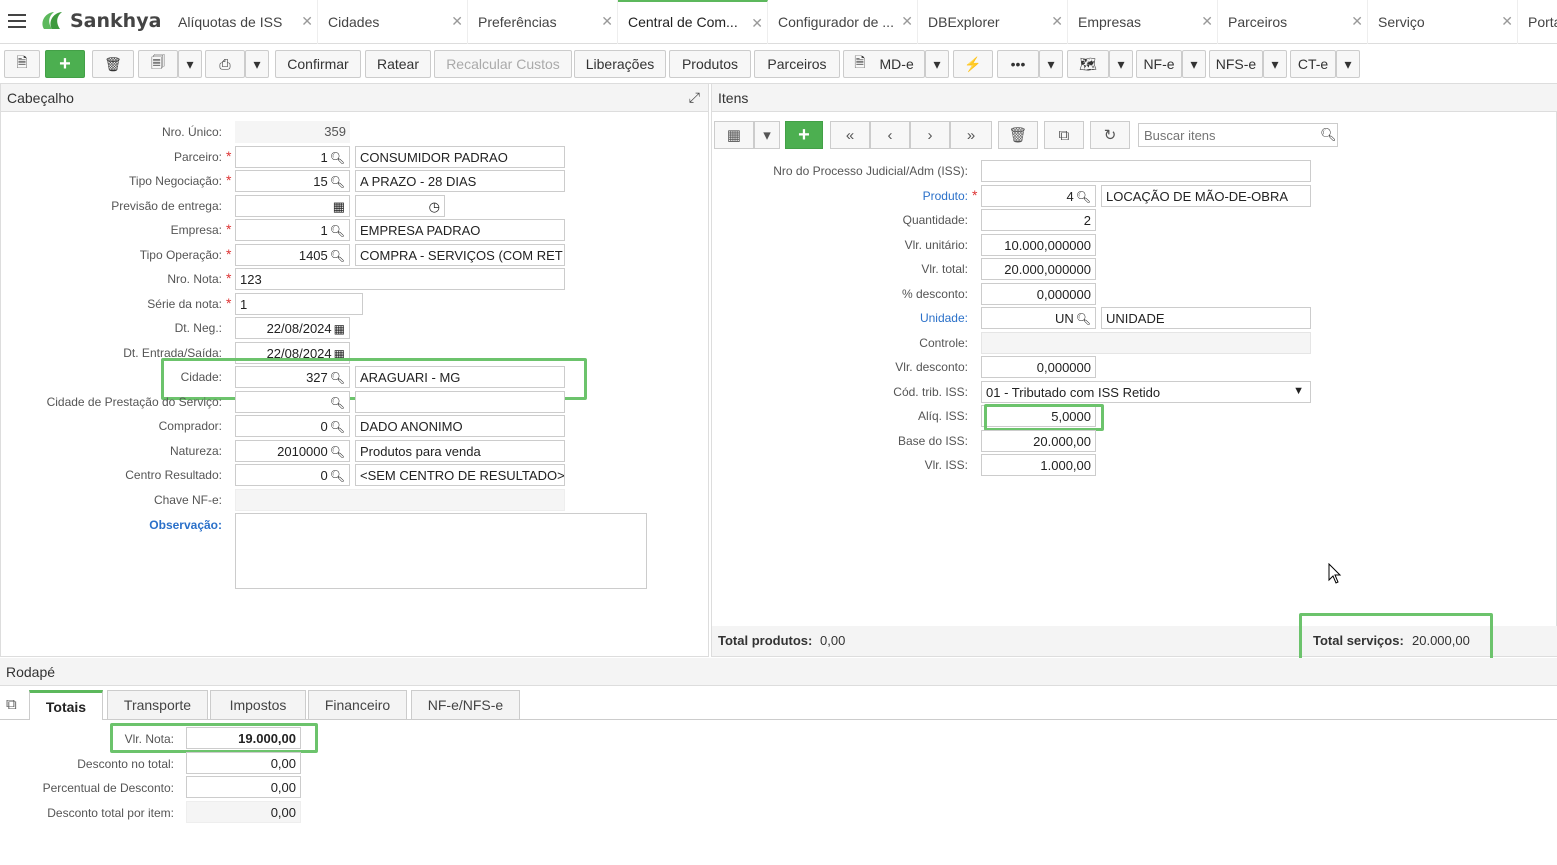 Image resolution: width=1557 pixels, height=865 pixels. Describe the element at coordinates (1238, 135) in the screenshot. I see `search-items-input` at that location.